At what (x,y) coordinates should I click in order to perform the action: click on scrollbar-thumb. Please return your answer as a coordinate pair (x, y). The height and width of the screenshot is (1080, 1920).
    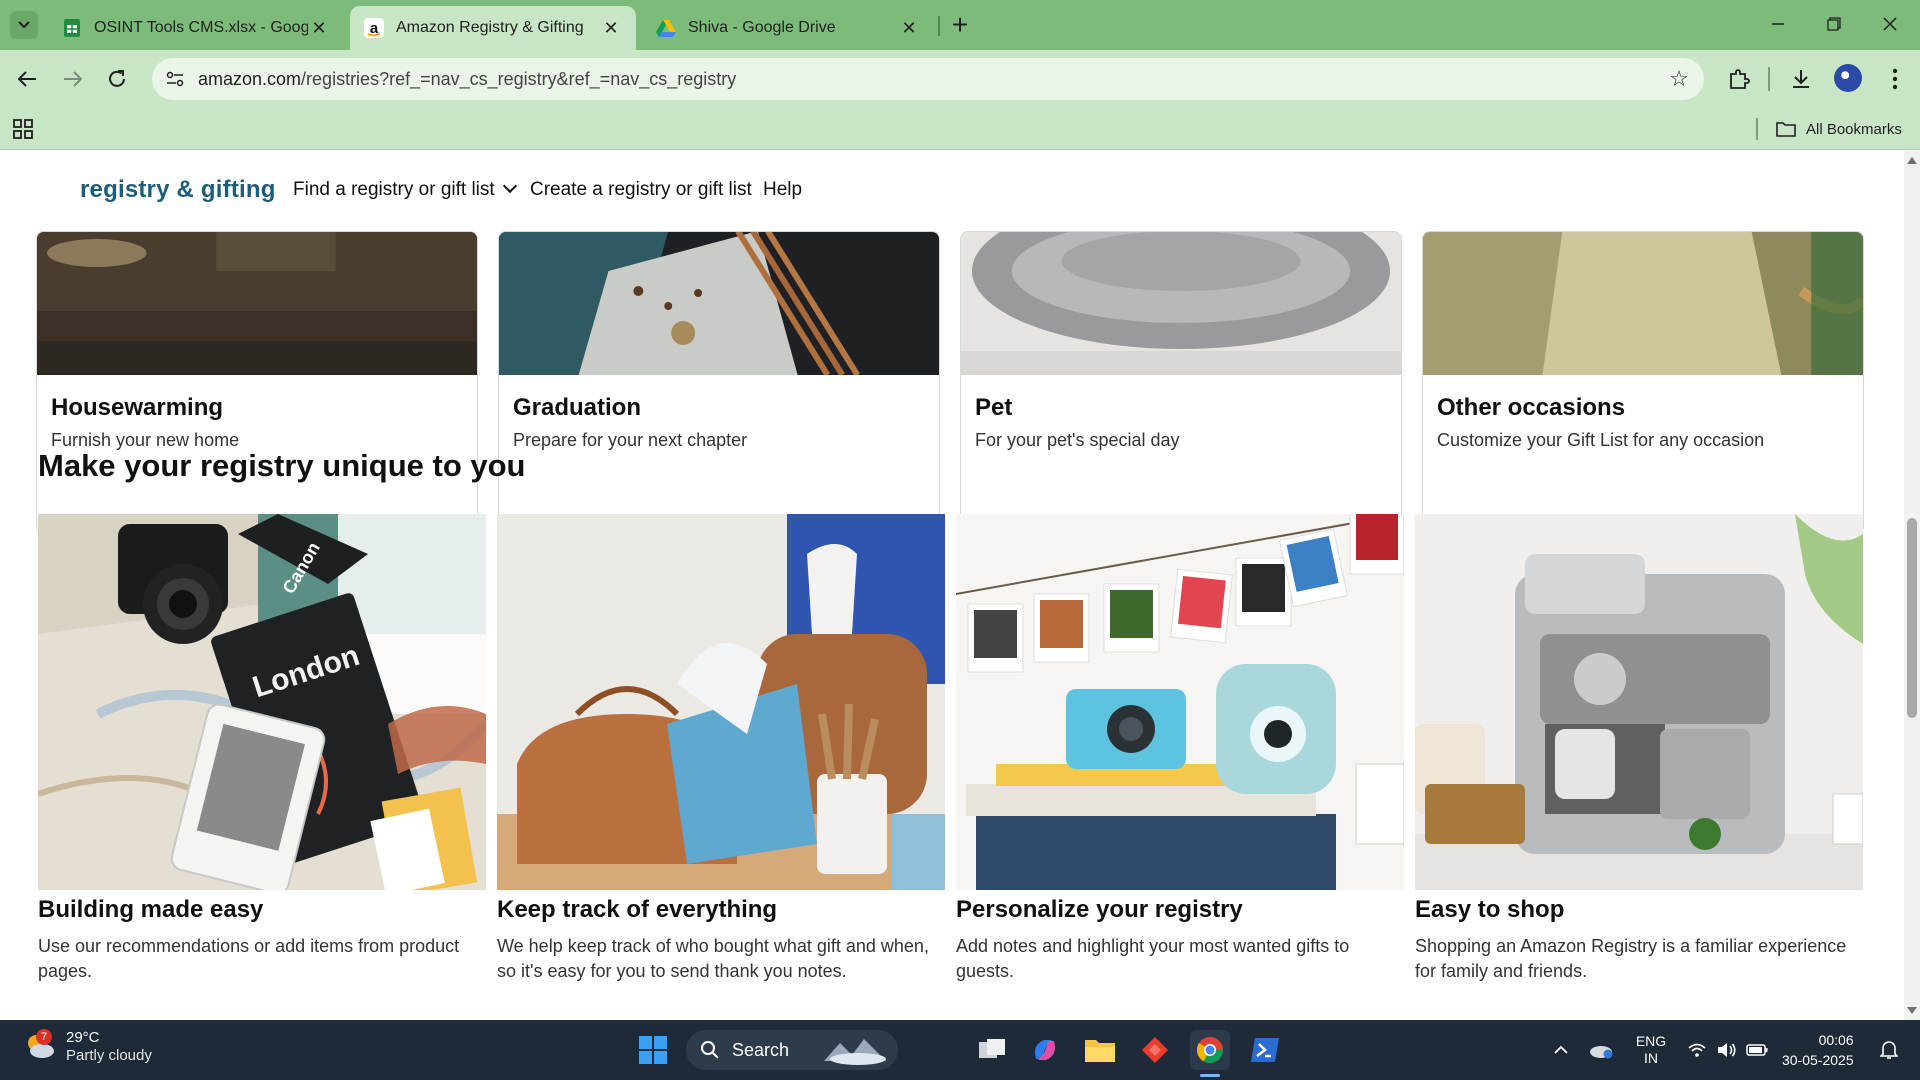
    Looking at the image, I should click on (1912, 618).